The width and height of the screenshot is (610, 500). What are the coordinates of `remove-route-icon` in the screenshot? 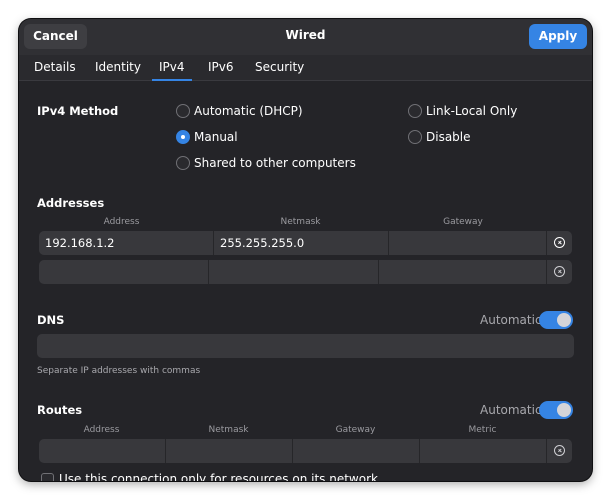 It's located at (559, 450).